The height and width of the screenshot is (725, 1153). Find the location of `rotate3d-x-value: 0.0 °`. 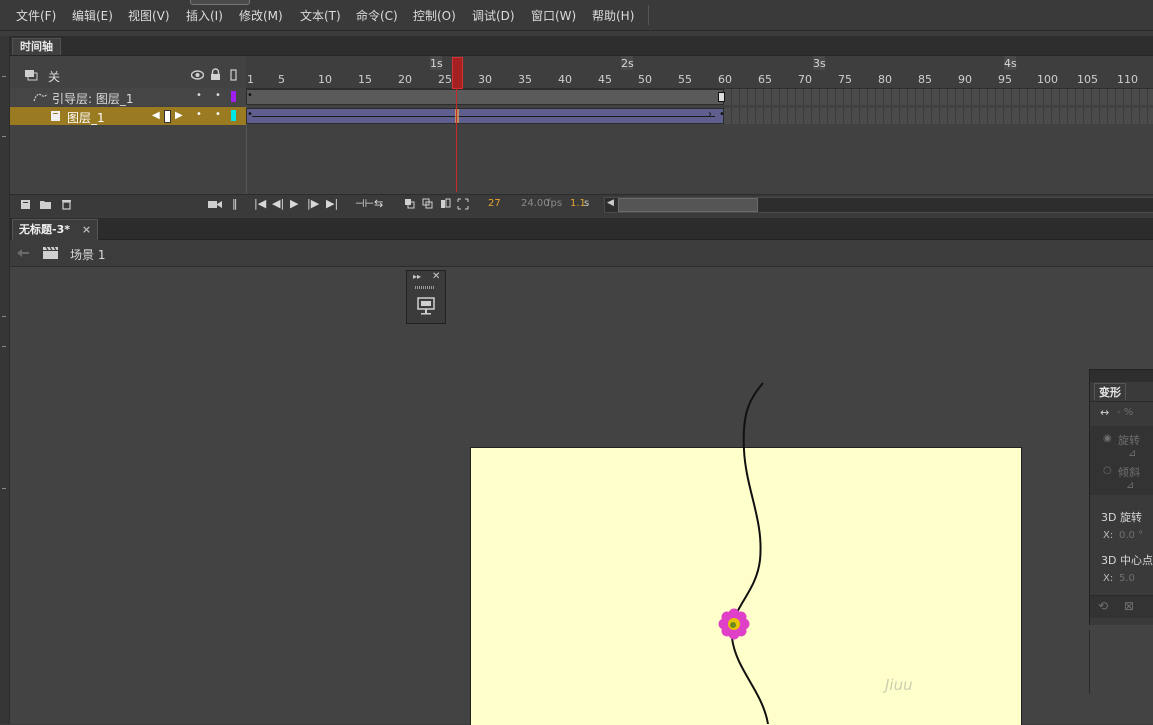

rotate3d-x-value: 0.0 ° is located at coordinates (1131, 535).